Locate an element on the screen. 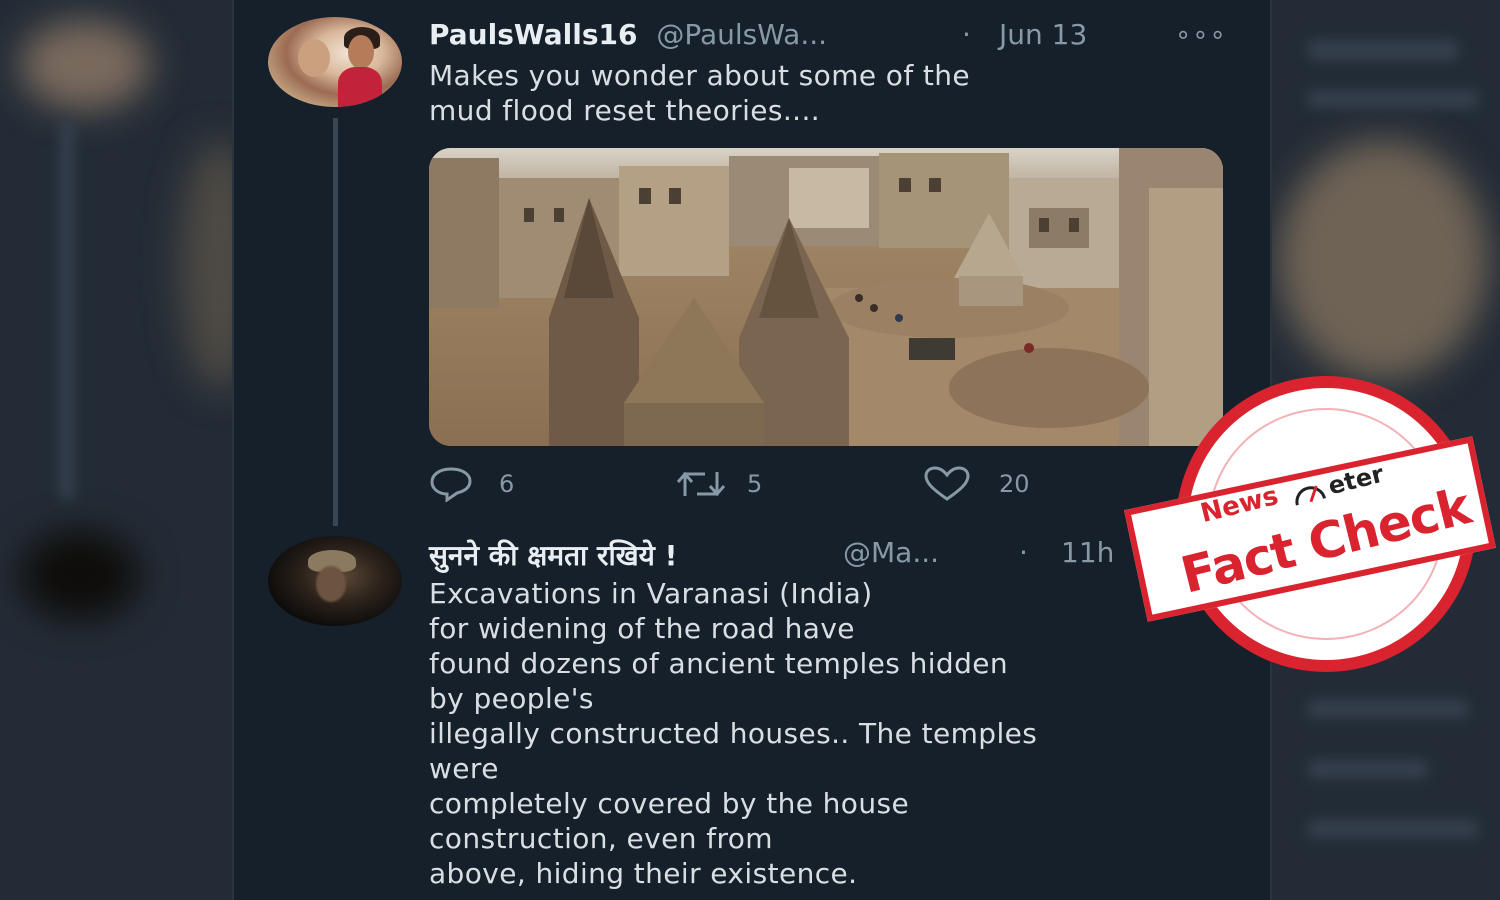 This screenshot has height=900, width=1500. tweet-text-line: completely covered by the house is located at coordinates (669, 803).